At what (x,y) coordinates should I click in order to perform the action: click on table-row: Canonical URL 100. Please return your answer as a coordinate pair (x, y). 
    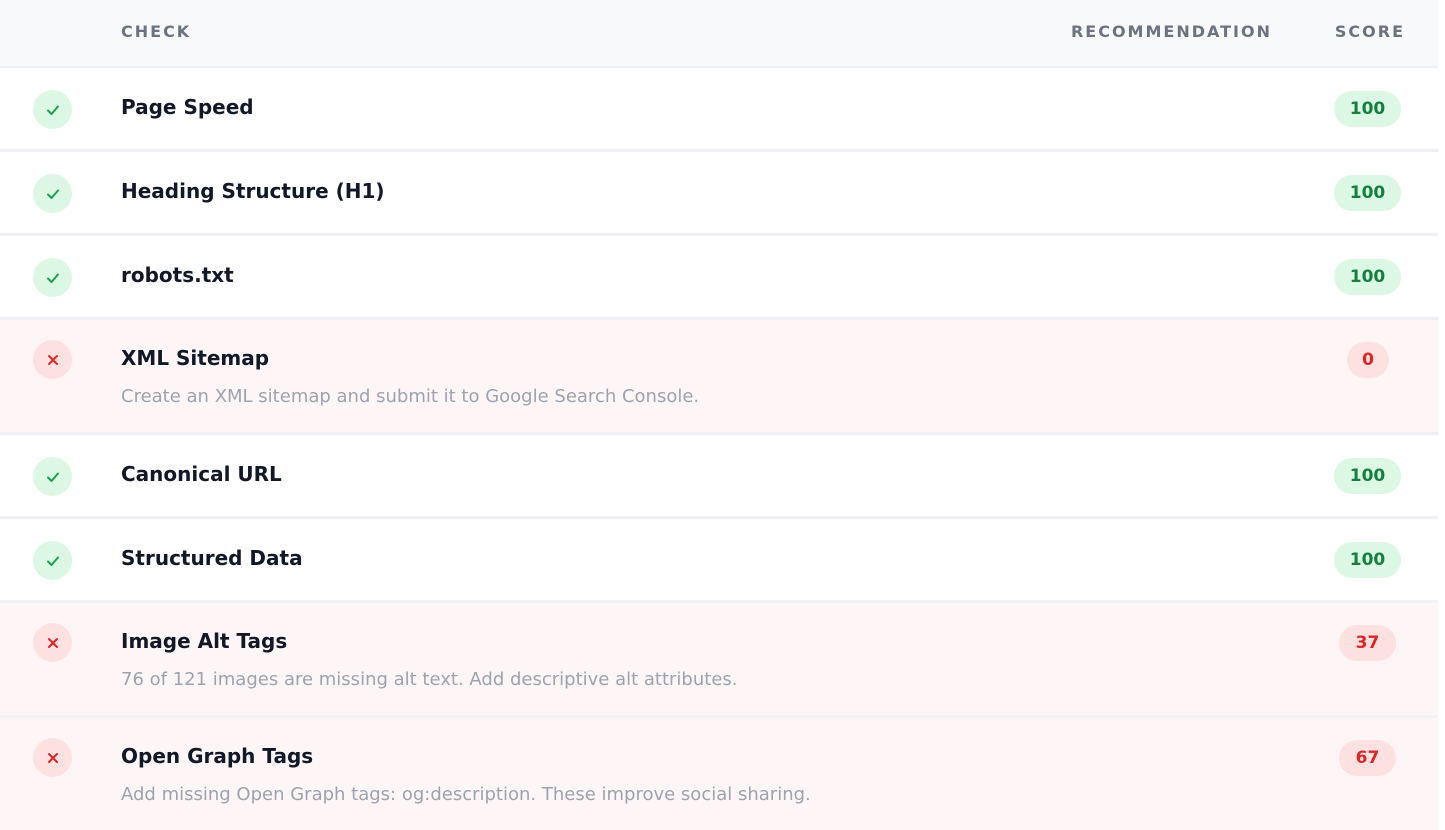
    Looking at the image, I should click on (719, 477).